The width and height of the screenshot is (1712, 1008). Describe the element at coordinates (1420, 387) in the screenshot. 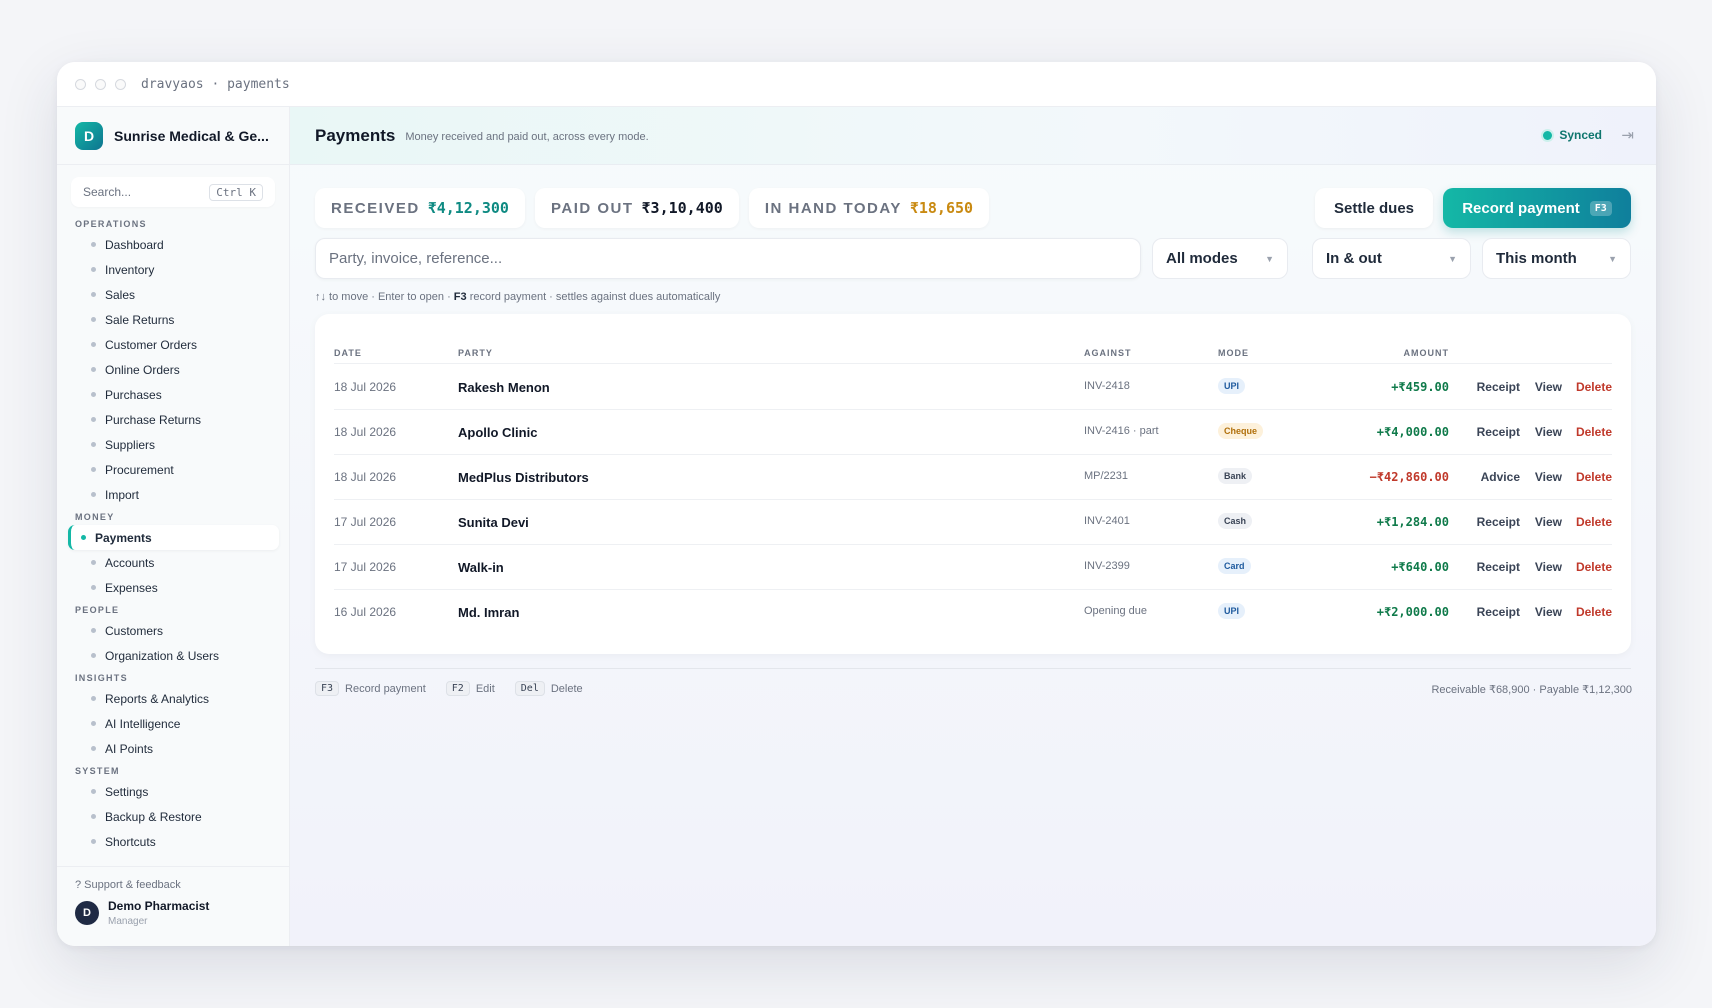

I see `cell-amount: +₹459.00` at that location.